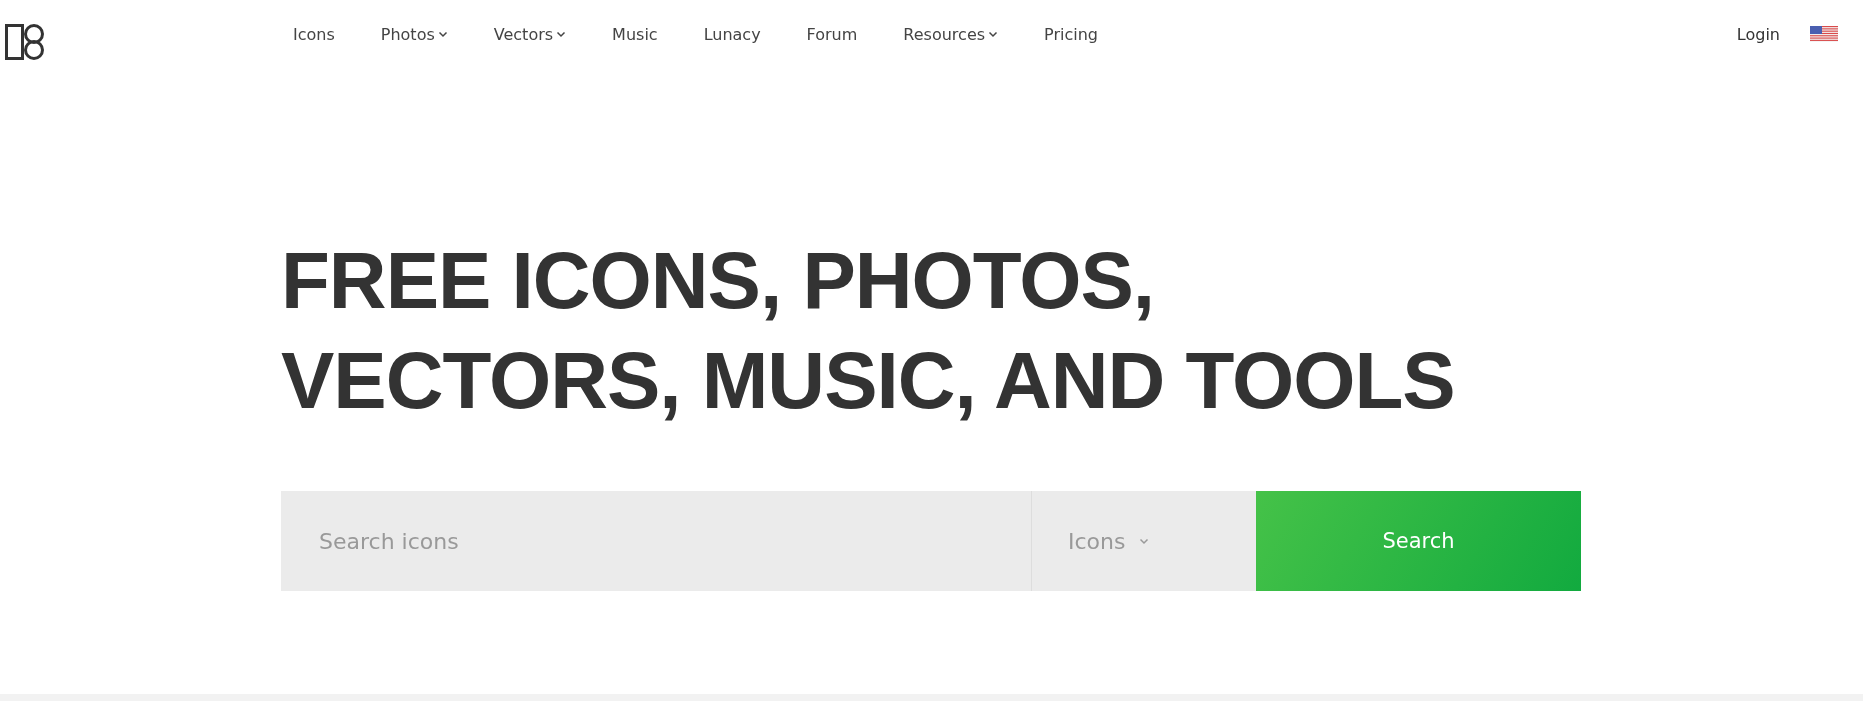 The height and width of the screenshot is (701, 1863). I want to click on nav-link: Music, so click(635, 34).